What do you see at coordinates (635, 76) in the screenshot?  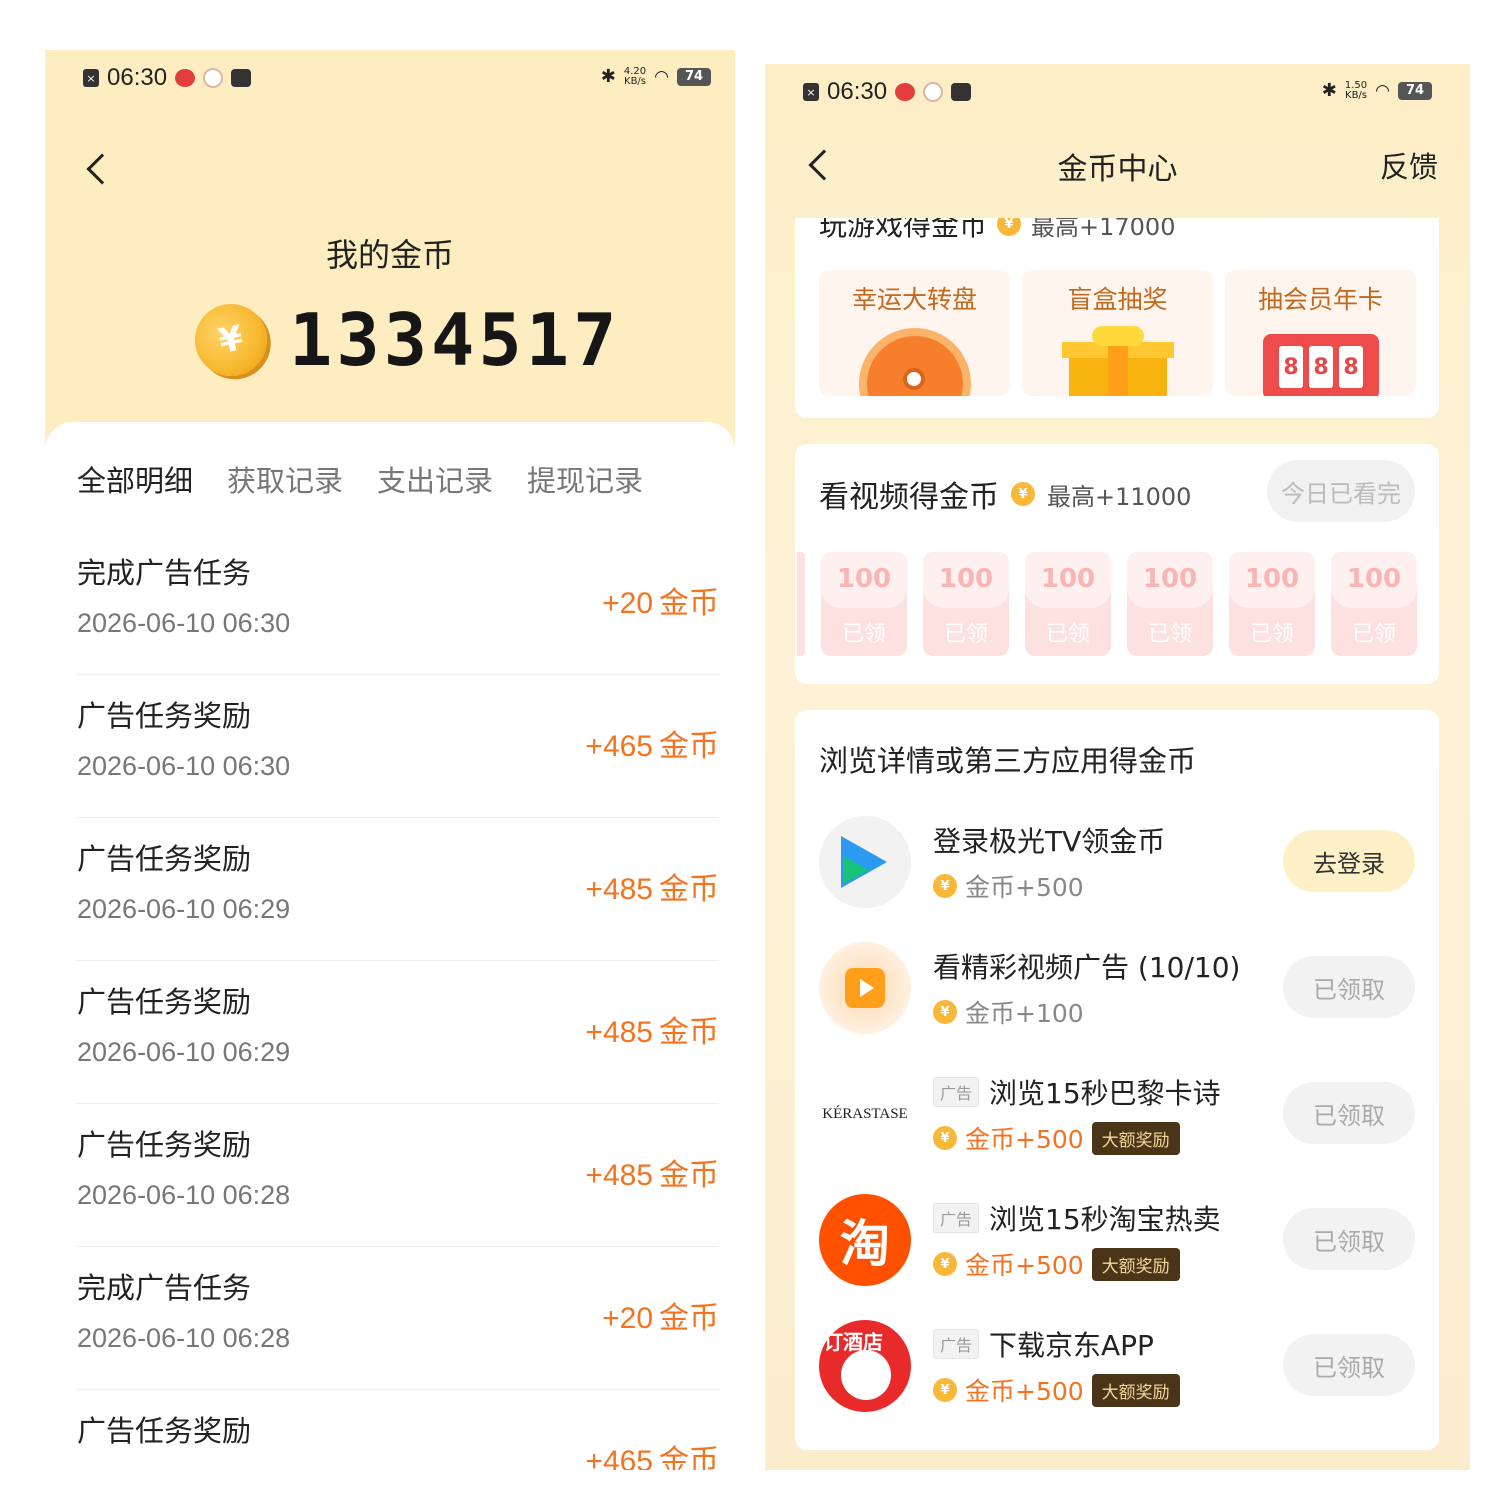 I see `network-speed: 4.20 KB/s` at bounding box center [635, 76].